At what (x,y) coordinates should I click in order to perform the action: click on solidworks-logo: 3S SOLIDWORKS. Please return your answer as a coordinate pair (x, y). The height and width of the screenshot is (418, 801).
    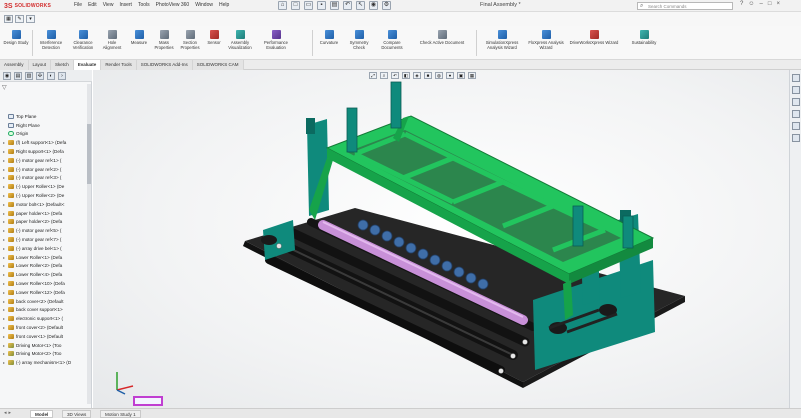
    Looking at the image, I should click on (27, 6).